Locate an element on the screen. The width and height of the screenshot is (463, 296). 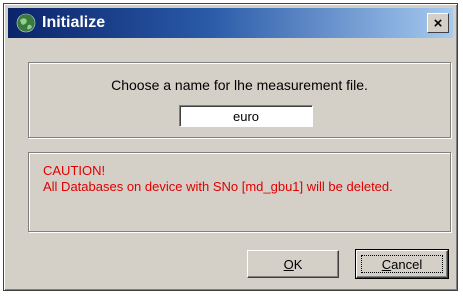
cancel-button: Cancel is located at coordinates (402, 264).